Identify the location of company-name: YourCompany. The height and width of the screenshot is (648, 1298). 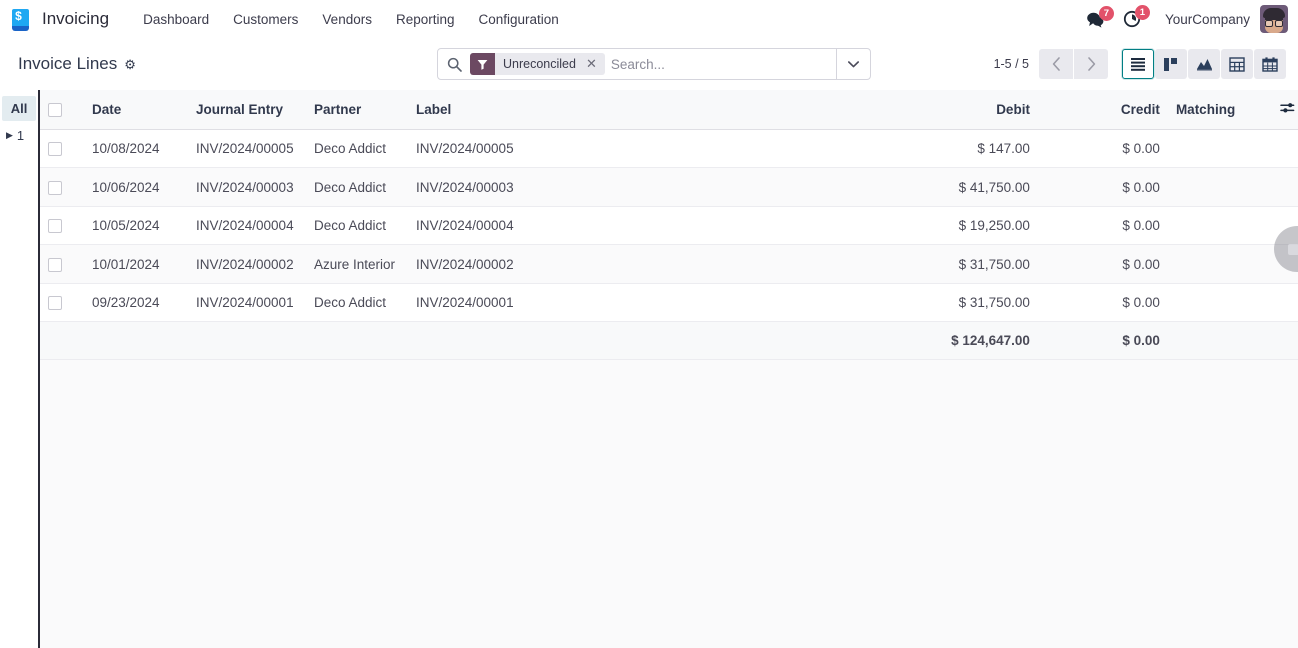
(1205, 19).